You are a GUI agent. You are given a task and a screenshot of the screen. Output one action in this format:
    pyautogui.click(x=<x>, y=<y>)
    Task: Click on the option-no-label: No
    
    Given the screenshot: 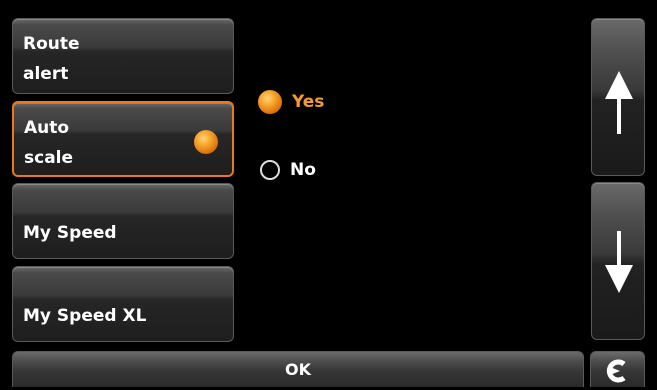 What is the action you would take?
    pyautogui.click(x=303, y=170)
    